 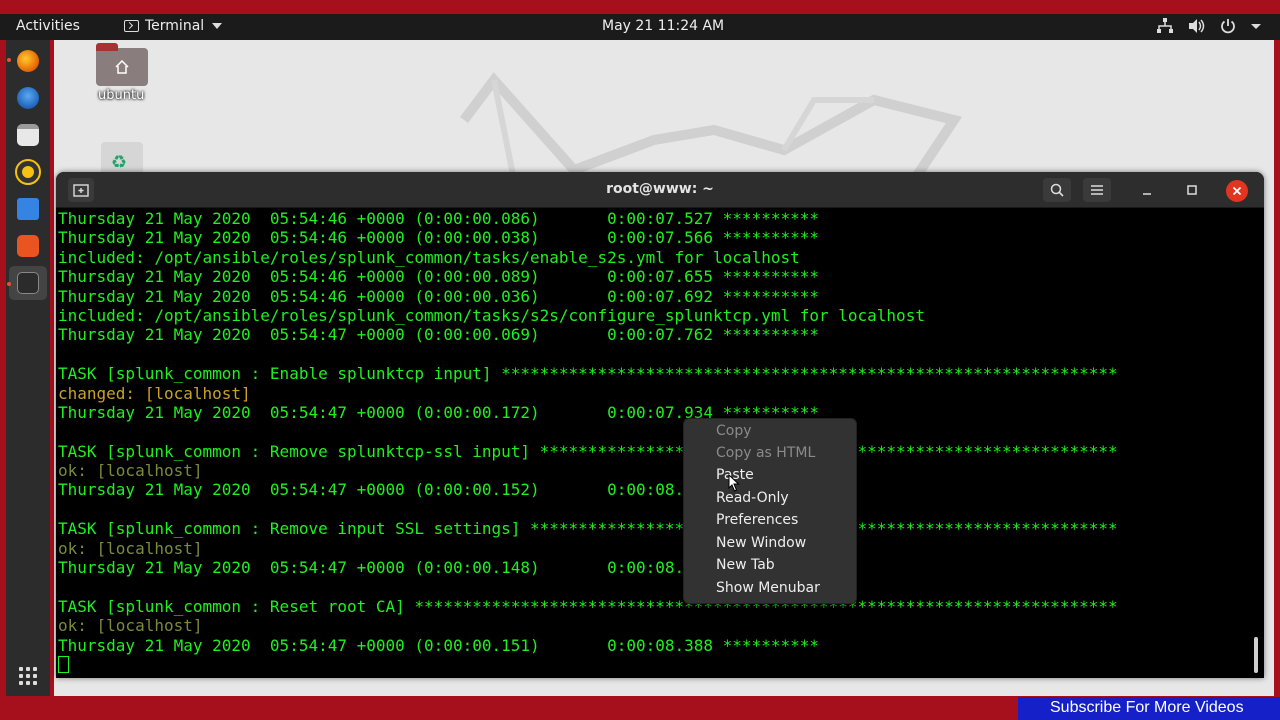 What do you see at coordinates (1277, 368) in the screenshot?
I see `frame-right` at bounding box center [1277, 368].